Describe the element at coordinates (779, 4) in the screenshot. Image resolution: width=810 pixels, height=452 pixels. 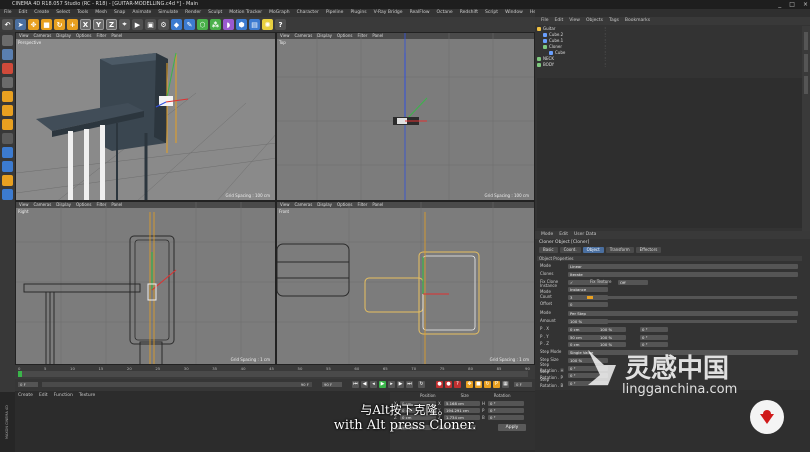
I see `minimize-button: _` at that location.